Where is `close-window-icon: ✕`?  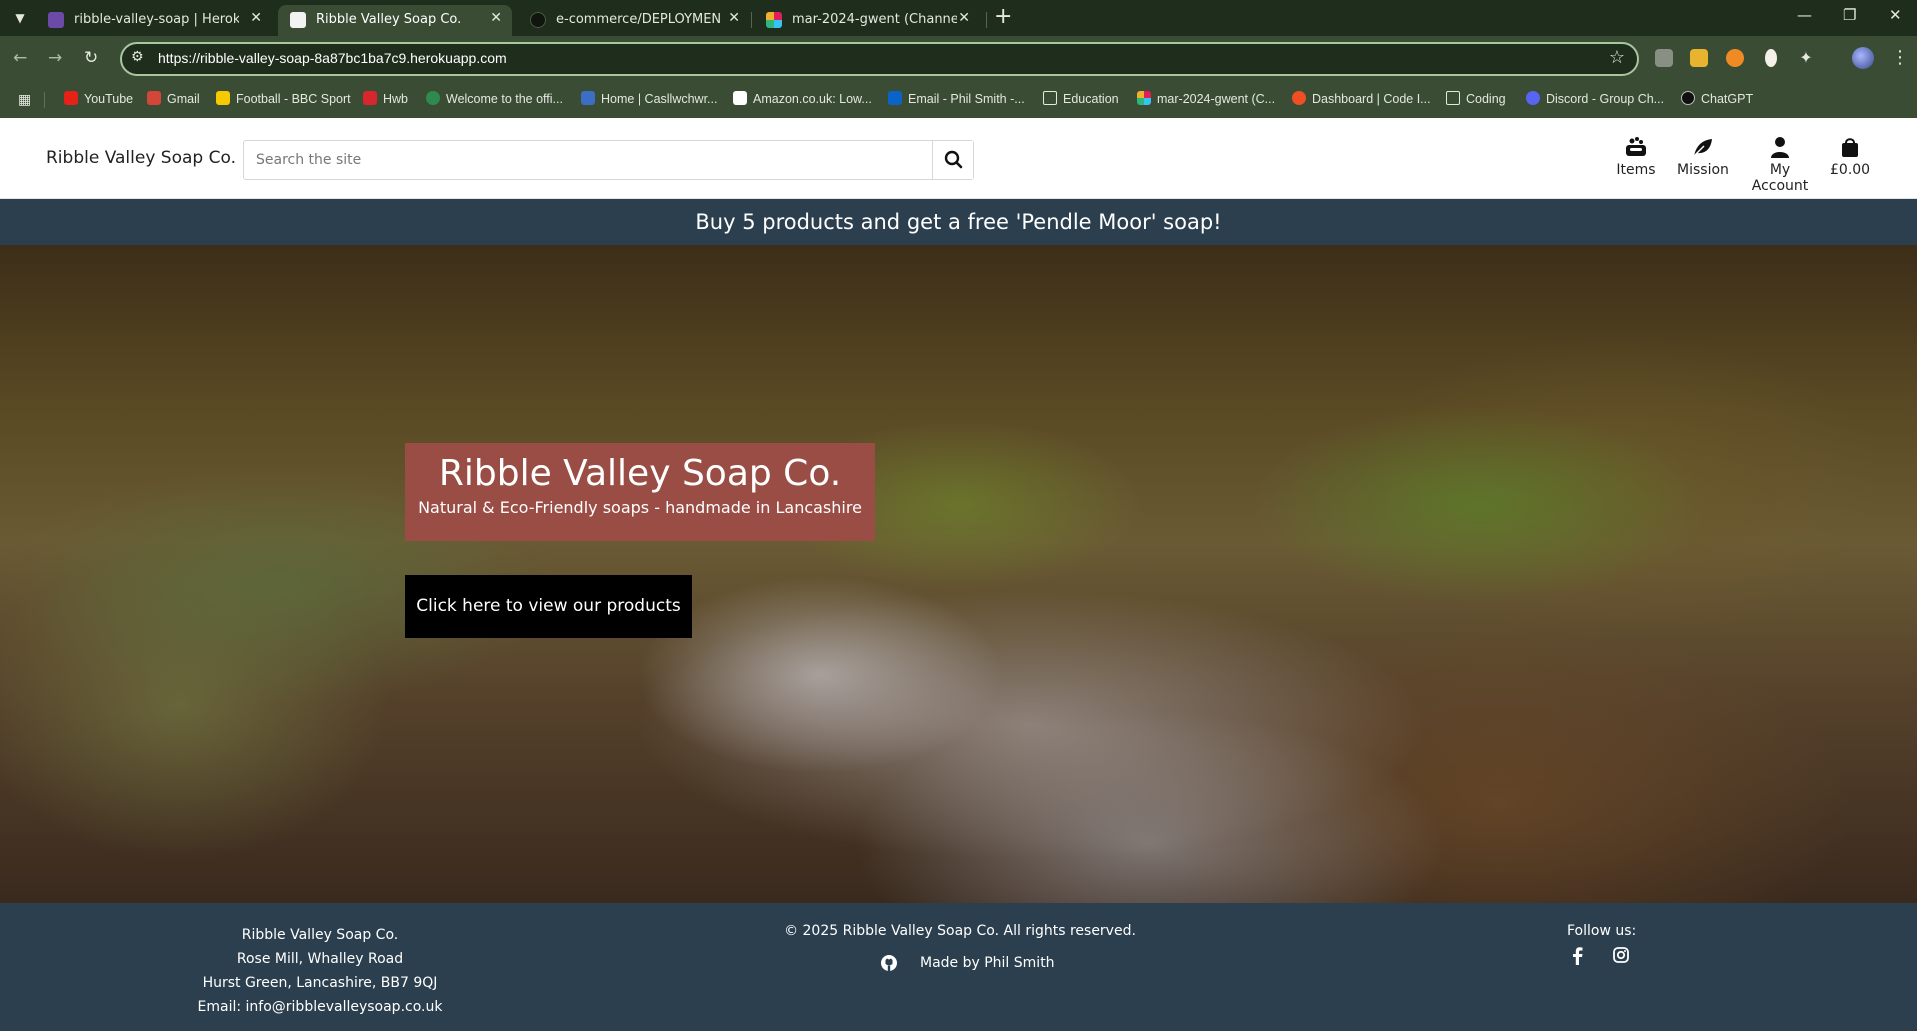 close-window-icon: ✕ is located at coordinates (1895, 15).